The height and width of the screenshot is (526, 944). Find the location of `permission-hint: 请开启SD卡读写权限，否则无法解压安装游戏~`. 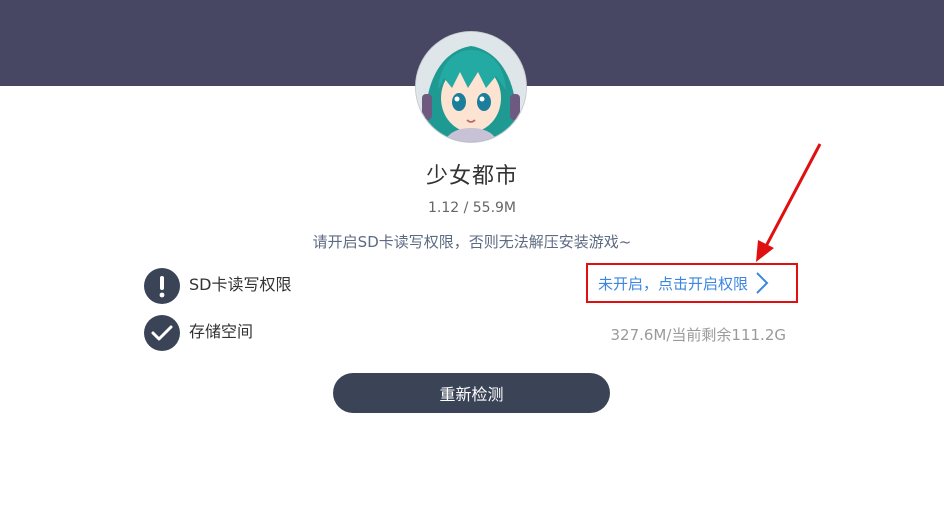

permission-hint: 请开启SD卡读写权限，否则无法解压安装游戏~ is located at coordinates (472, 242).